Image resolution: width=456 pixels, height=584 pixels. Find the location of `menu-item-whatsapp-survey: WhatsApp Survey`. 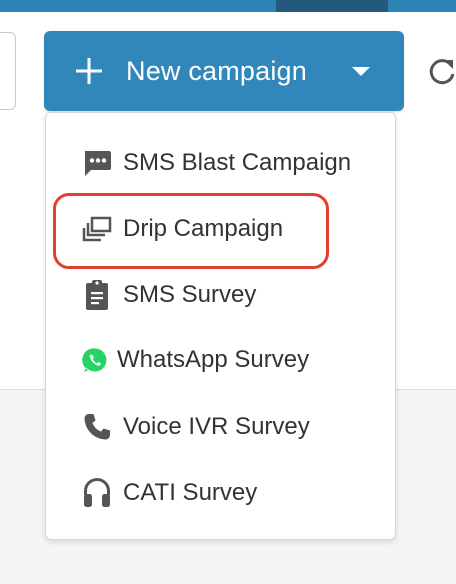

menu-item-whatsapp-survey: WhatsApp Survey is located at coordinates (221, 360).